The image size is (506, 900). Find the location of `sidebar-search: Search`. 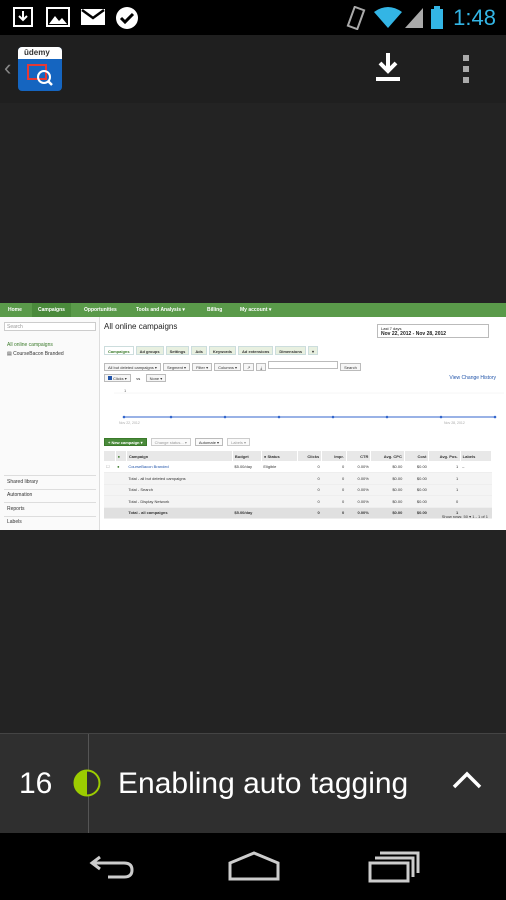

sidebar-search: Search is located at coordinates (50, 326).